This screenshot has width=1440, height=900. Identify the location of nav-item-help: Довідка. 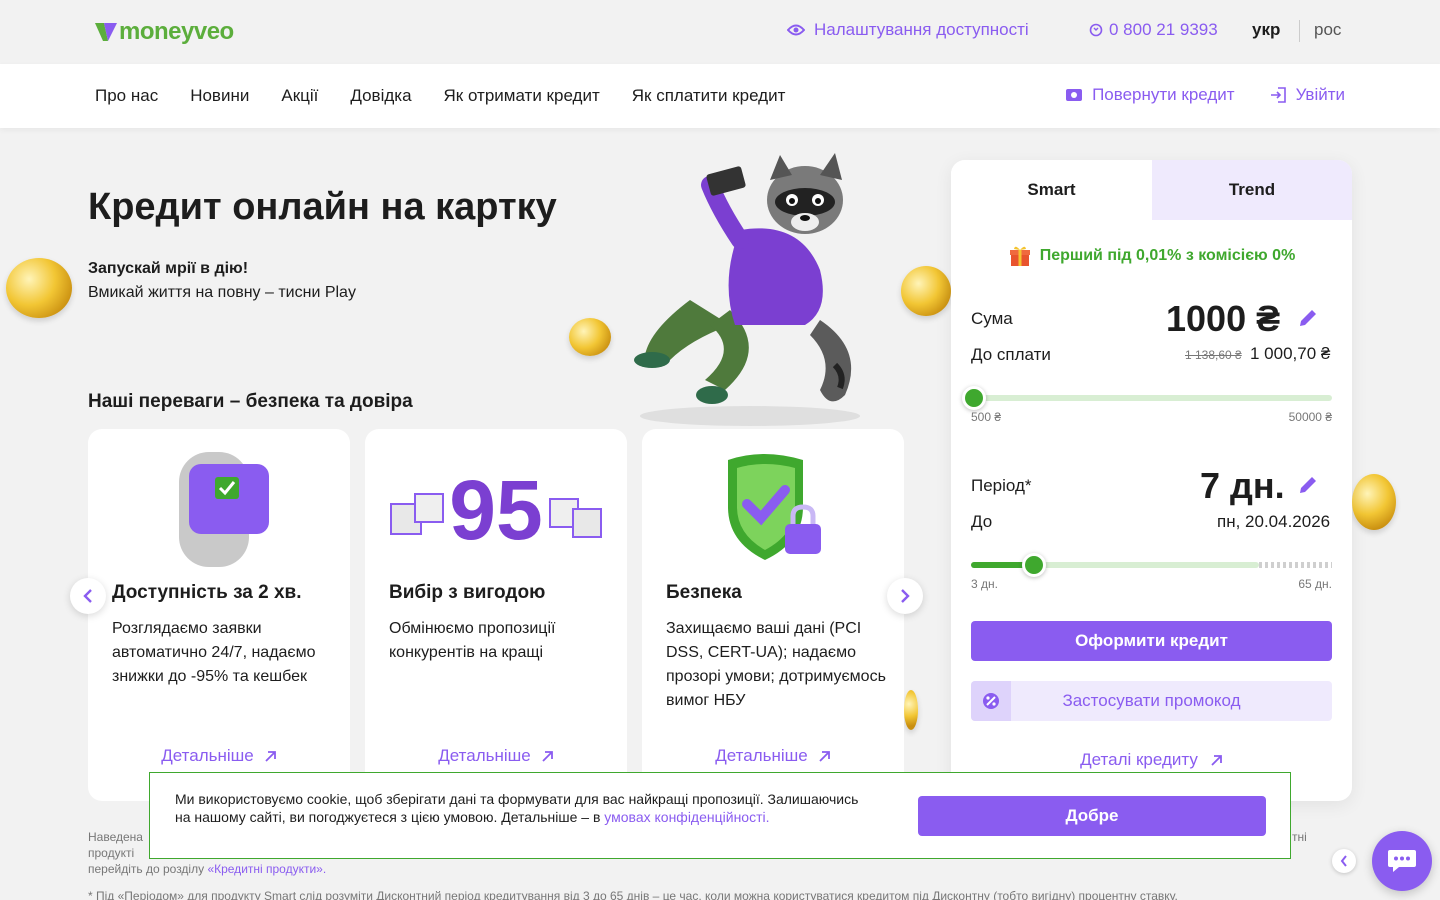
(380, 96).